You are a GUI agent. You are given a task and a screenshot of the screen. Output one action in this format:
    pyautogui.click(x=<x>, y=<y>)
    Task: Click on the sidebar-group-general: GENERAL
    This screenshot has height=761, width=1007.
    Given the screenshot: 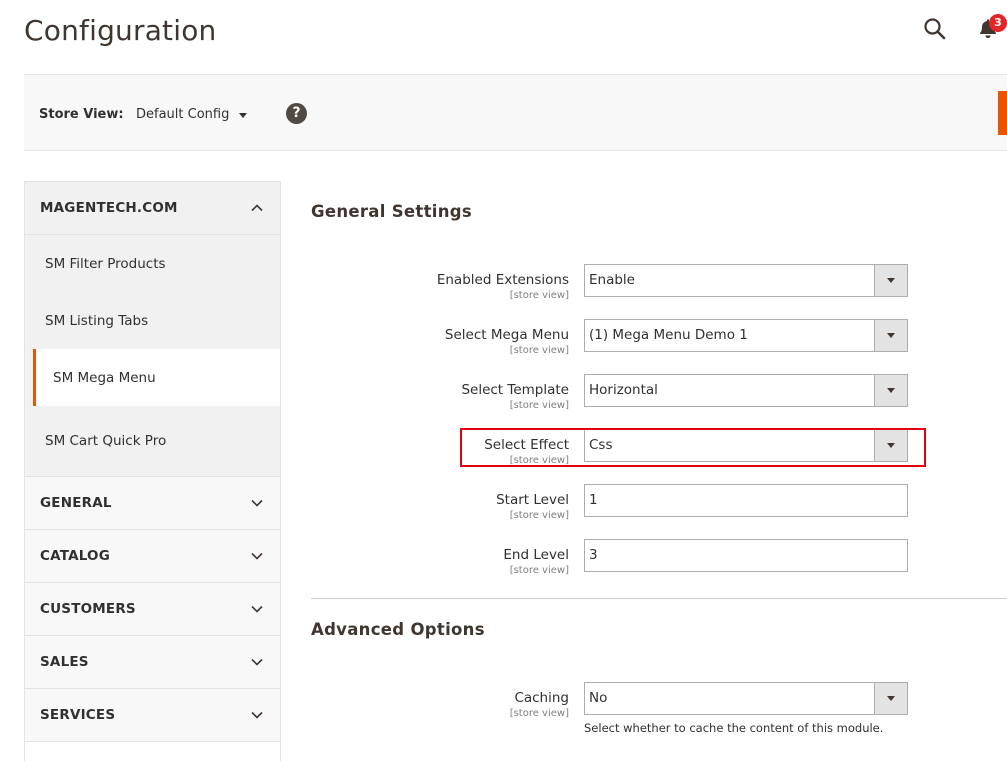 What is the action you would take?
    pyautogui.click(x=152, y=503)
    